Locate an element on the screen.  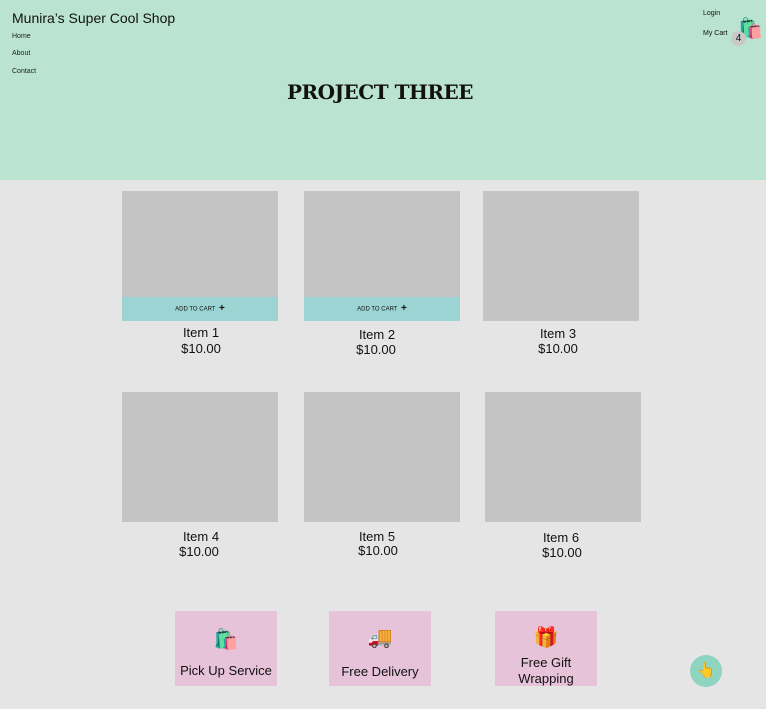
product-price-2: $10.00 is located at coordinates (376, 349).